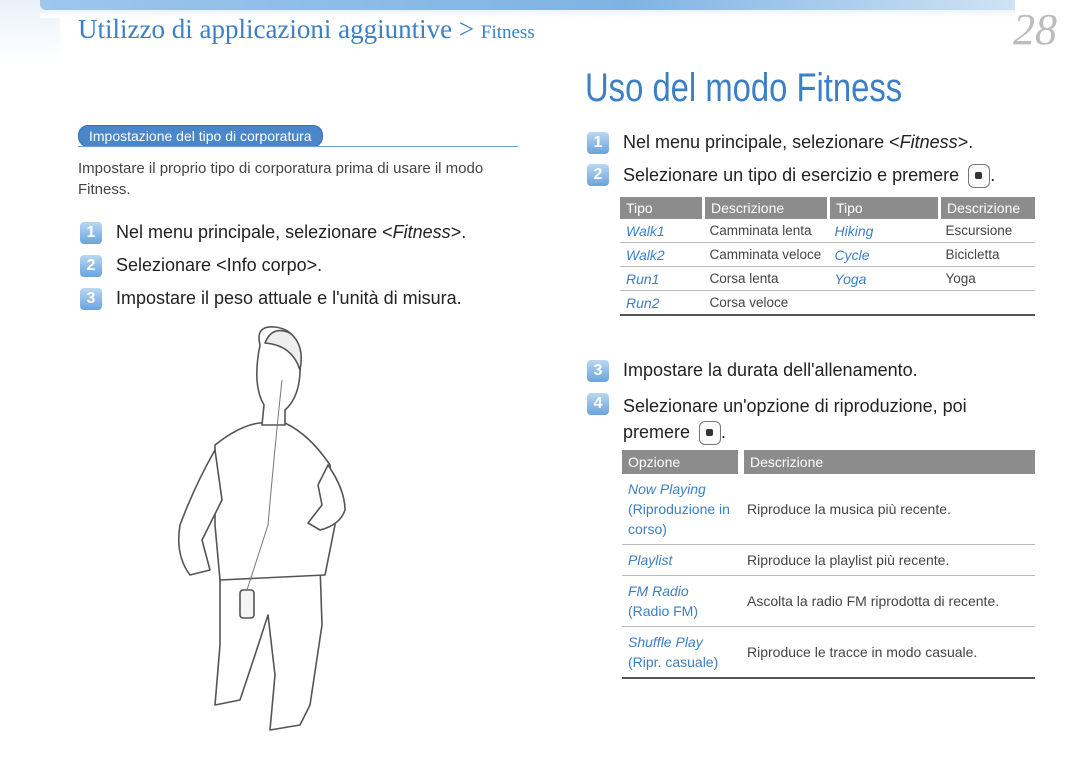  Describe the element at coordinates (527, 5) in the screenshot. I see `header-bar` at that location.